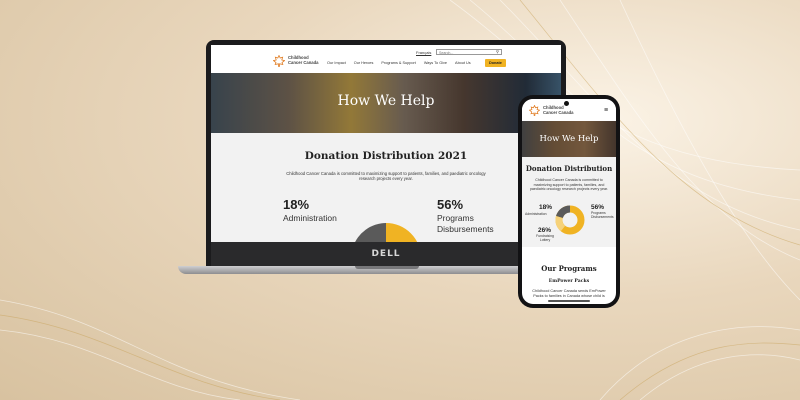 Image resolution: width=800 pixels, height=400 pixels. I want to click on mobile-donut-chart, so click(570, 220).